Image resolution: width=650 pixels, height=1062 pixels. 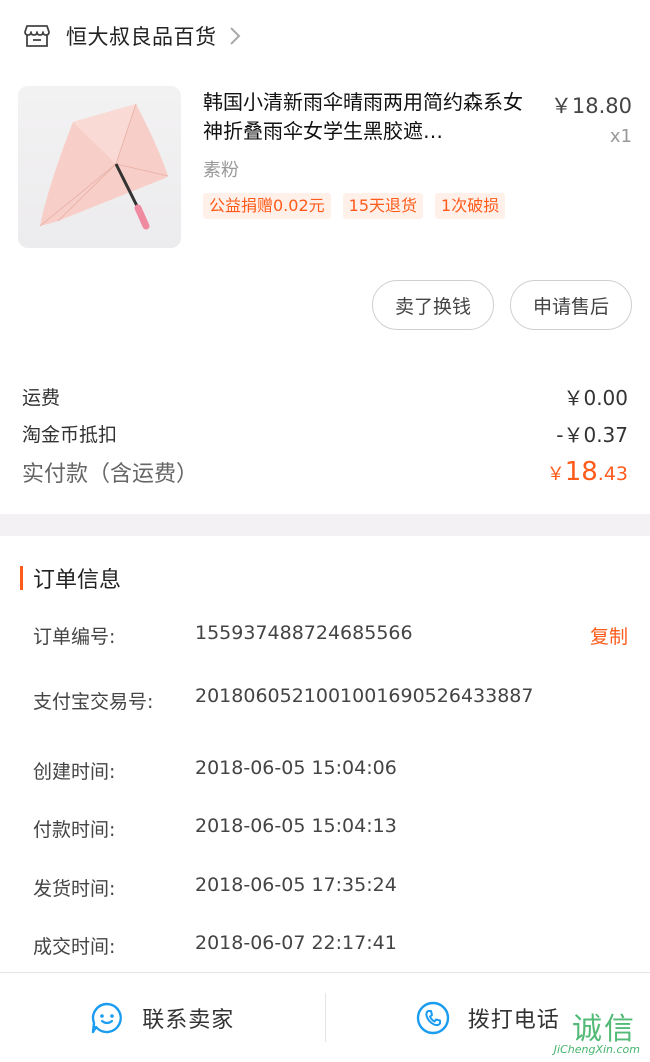 I want to click on created-time-value: 2018-06-05 15:04:06, so click(x=296, y=768).